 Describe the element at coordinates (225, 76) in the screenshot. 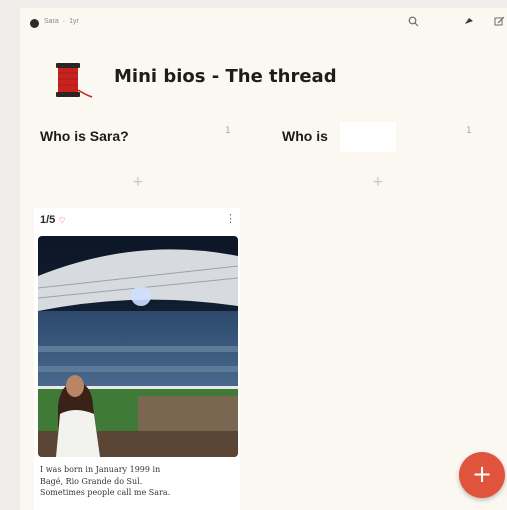

I see `page-title: Mini bios - The thread` at that location.